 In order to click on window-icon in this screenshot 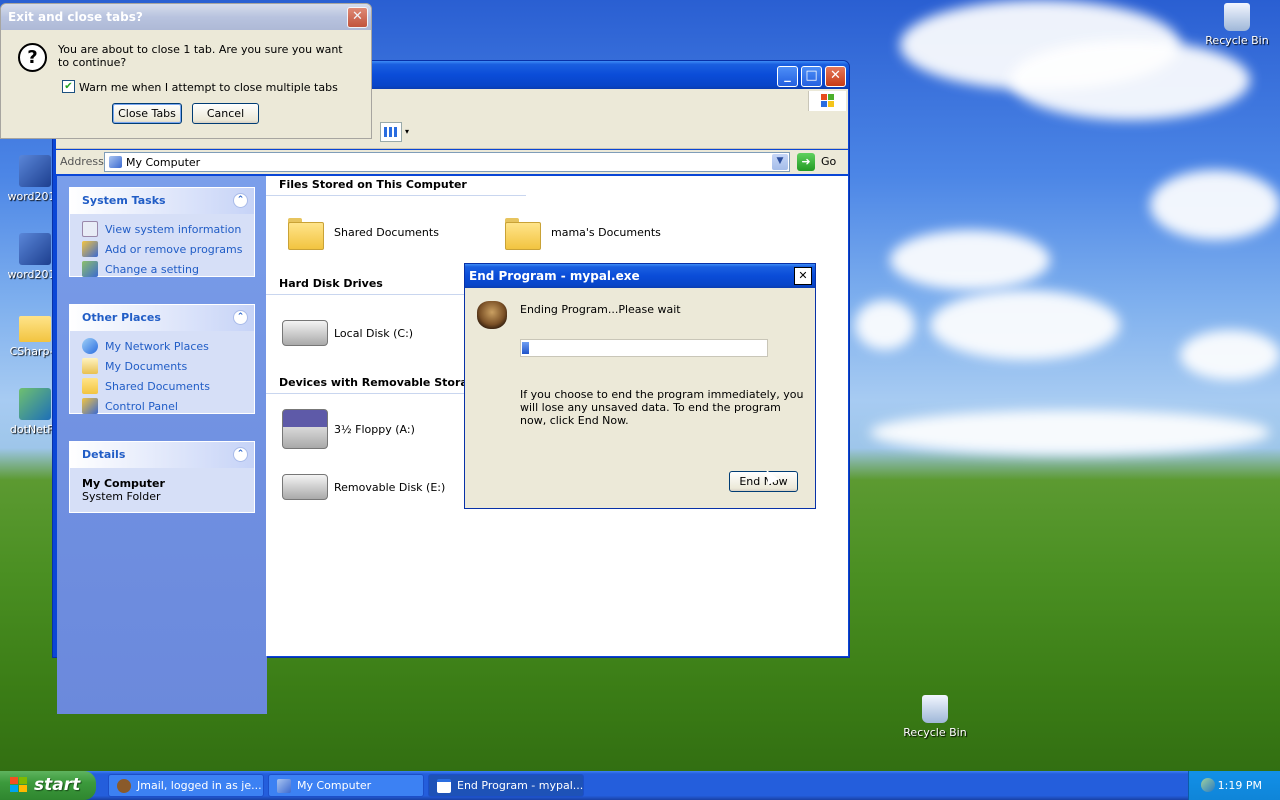, I will do `click(444, 785)`.